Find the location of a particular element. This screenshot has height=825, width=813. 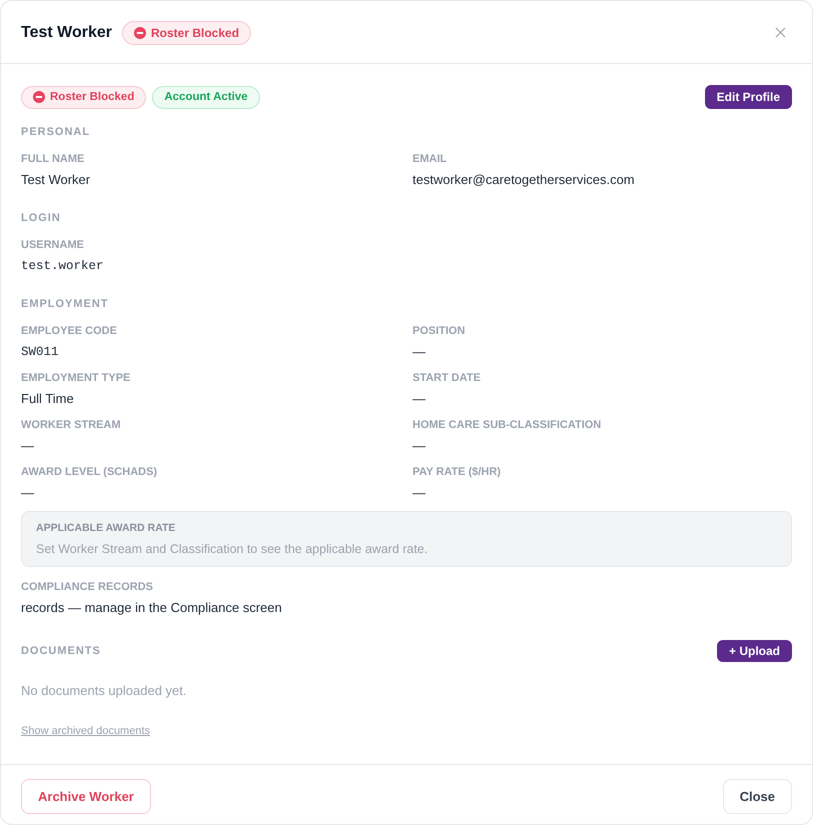

upload-button: + Upload is located at coordinates (754, 651).